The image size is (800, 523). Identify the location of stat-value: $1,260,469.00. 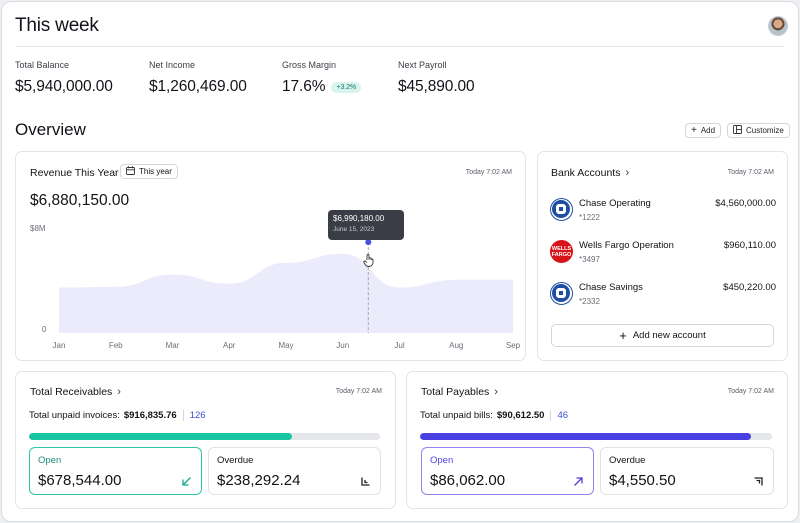
(198, 86).